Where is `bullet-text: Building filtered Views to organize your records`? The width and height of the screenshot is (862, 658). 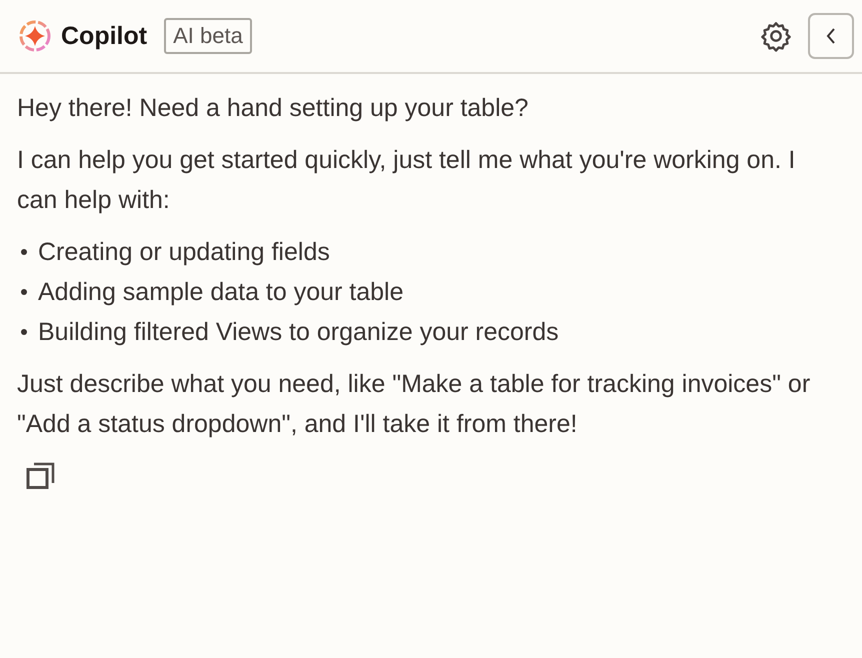
bullet-text: Building filtered Views to organize your records is located at coordinates (298, 332).